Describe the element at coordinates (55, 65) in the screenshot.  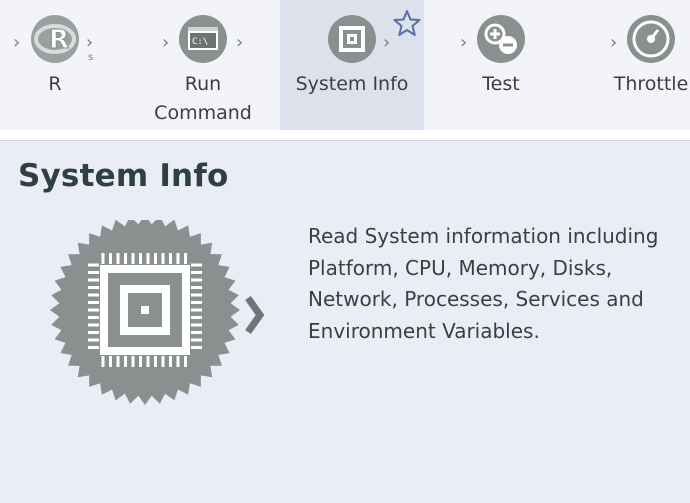
I see `tool-r: › R › s R` at that location.